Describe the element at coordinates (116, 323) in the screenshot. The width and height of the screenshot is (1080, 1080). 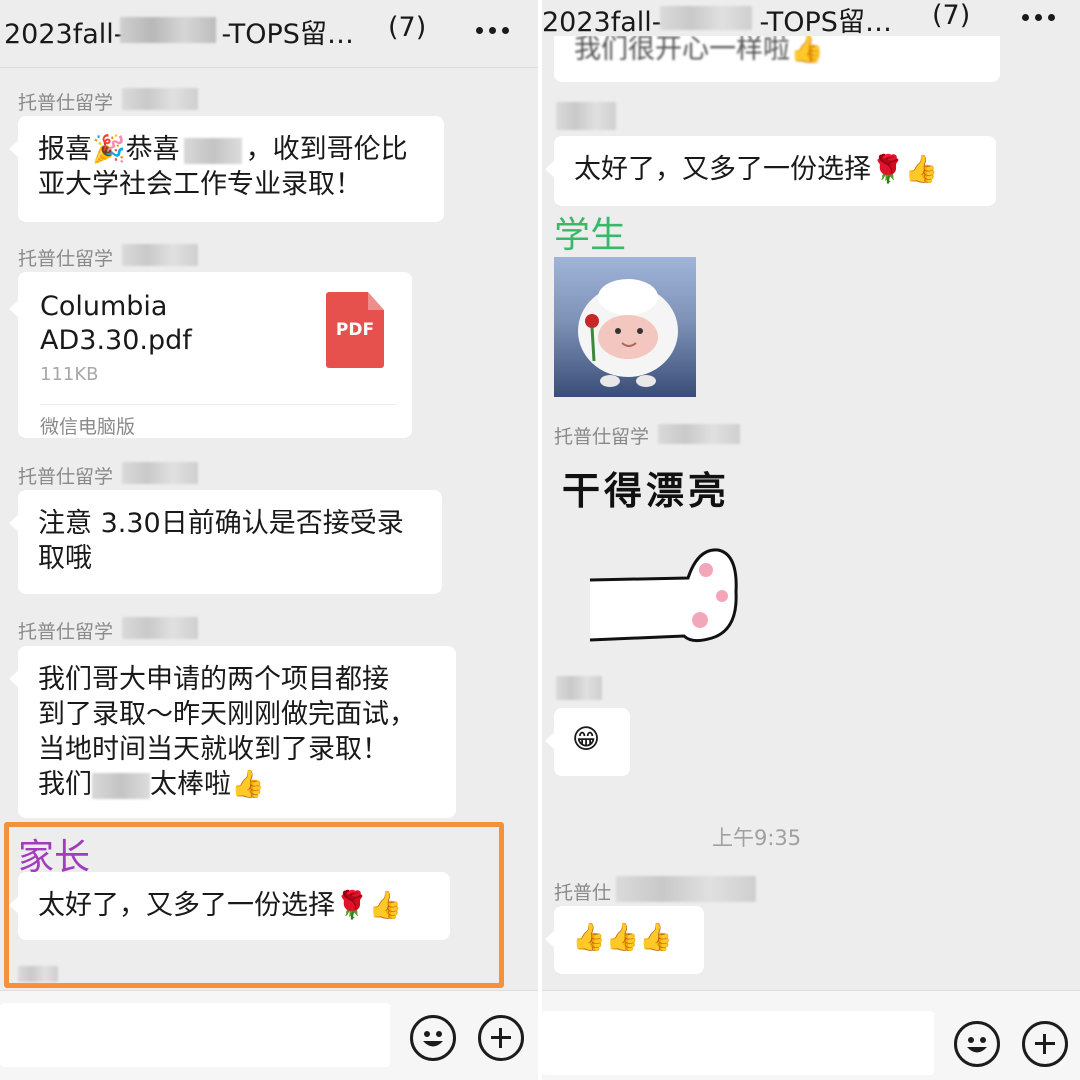
I see `file-name: Columbia AD3.30.pdf` at that location.